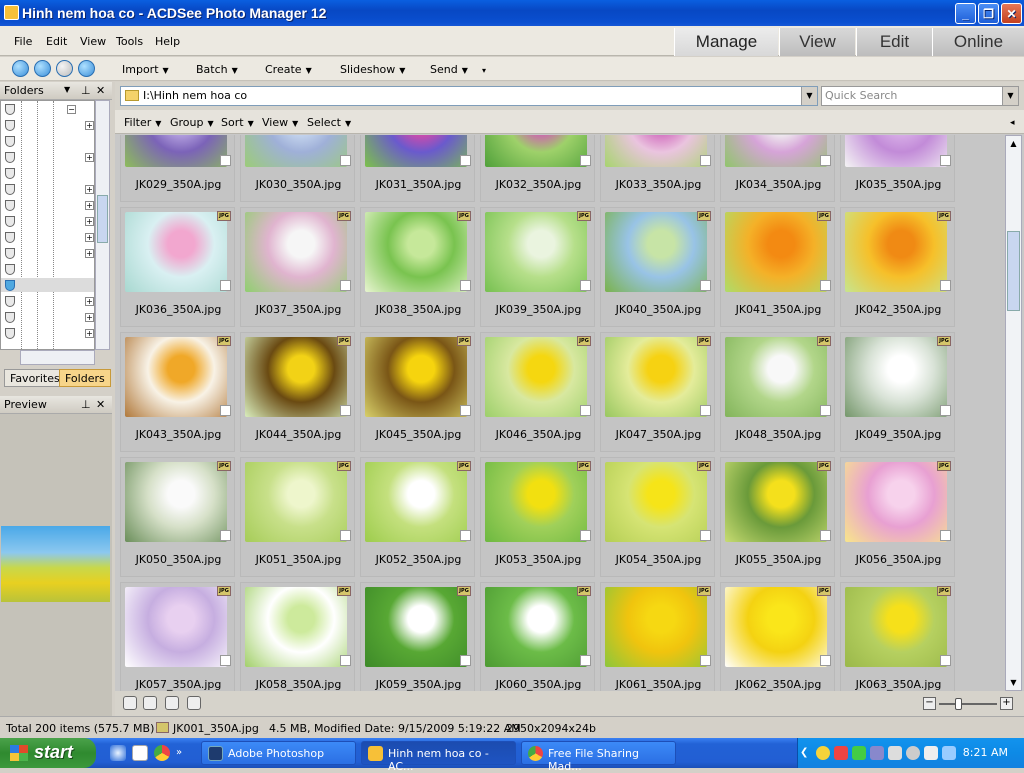 The height and width of the screenshot is (773, 1024). What do you see at coordinates (177, 517) in the screenshot?
I see `thumbnail-item: JPG JK050_350A.jpg` at bounding box center [177, 517].